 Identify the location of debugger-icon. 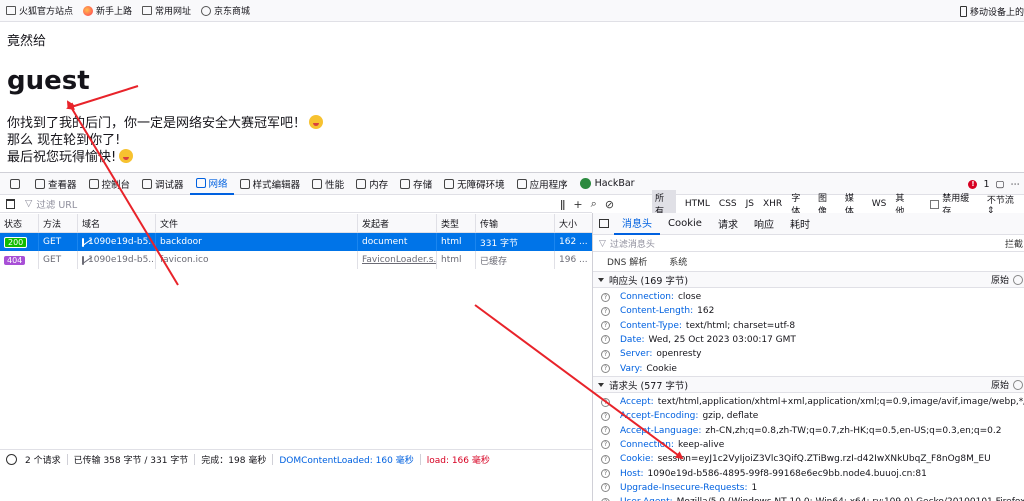
(147, 183).